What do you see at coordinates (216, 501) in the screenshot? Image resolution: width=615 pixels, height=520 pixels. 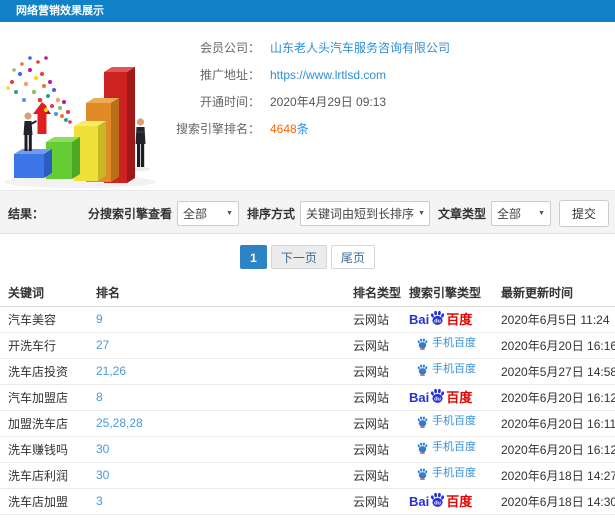 I see `rank-cell: 3` at bounding box center [216, 501].